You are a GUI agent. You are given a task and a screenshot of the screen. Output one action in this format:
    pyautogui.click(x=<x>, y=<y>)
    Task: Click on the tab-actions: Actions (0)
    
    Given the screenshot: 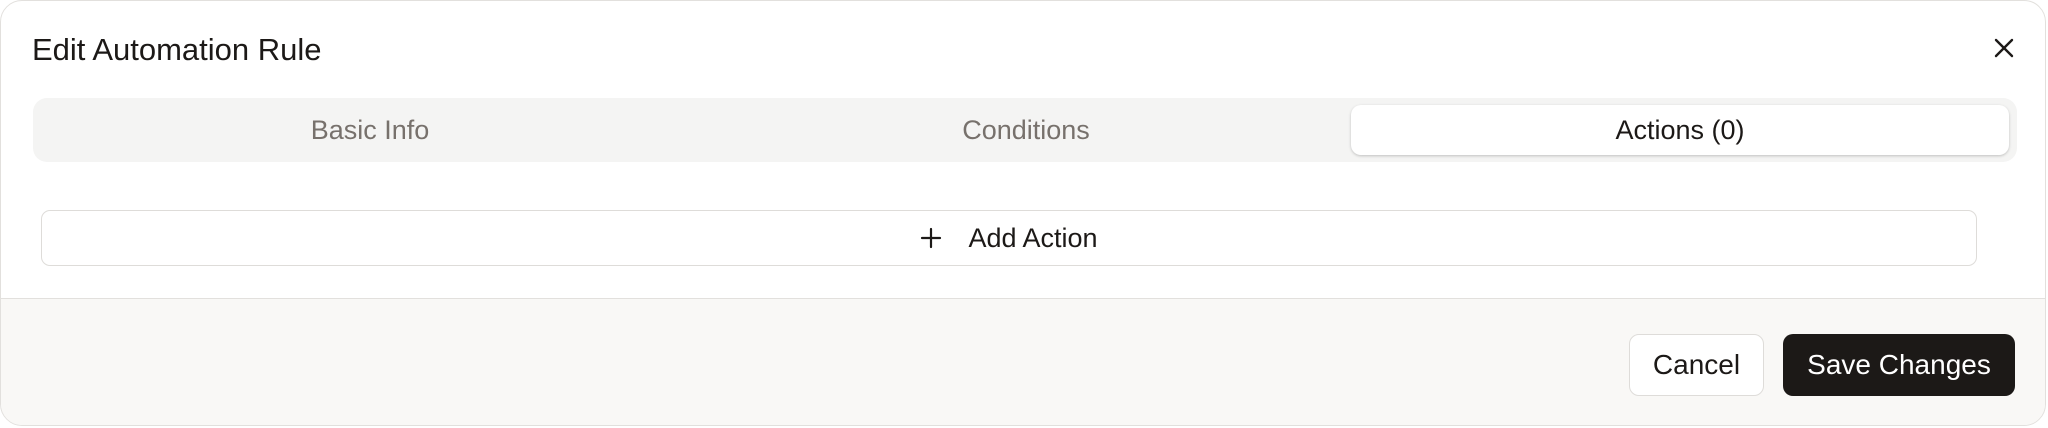 What is the action you would take?
    pyautogui.click(x=1680, y=130)
    